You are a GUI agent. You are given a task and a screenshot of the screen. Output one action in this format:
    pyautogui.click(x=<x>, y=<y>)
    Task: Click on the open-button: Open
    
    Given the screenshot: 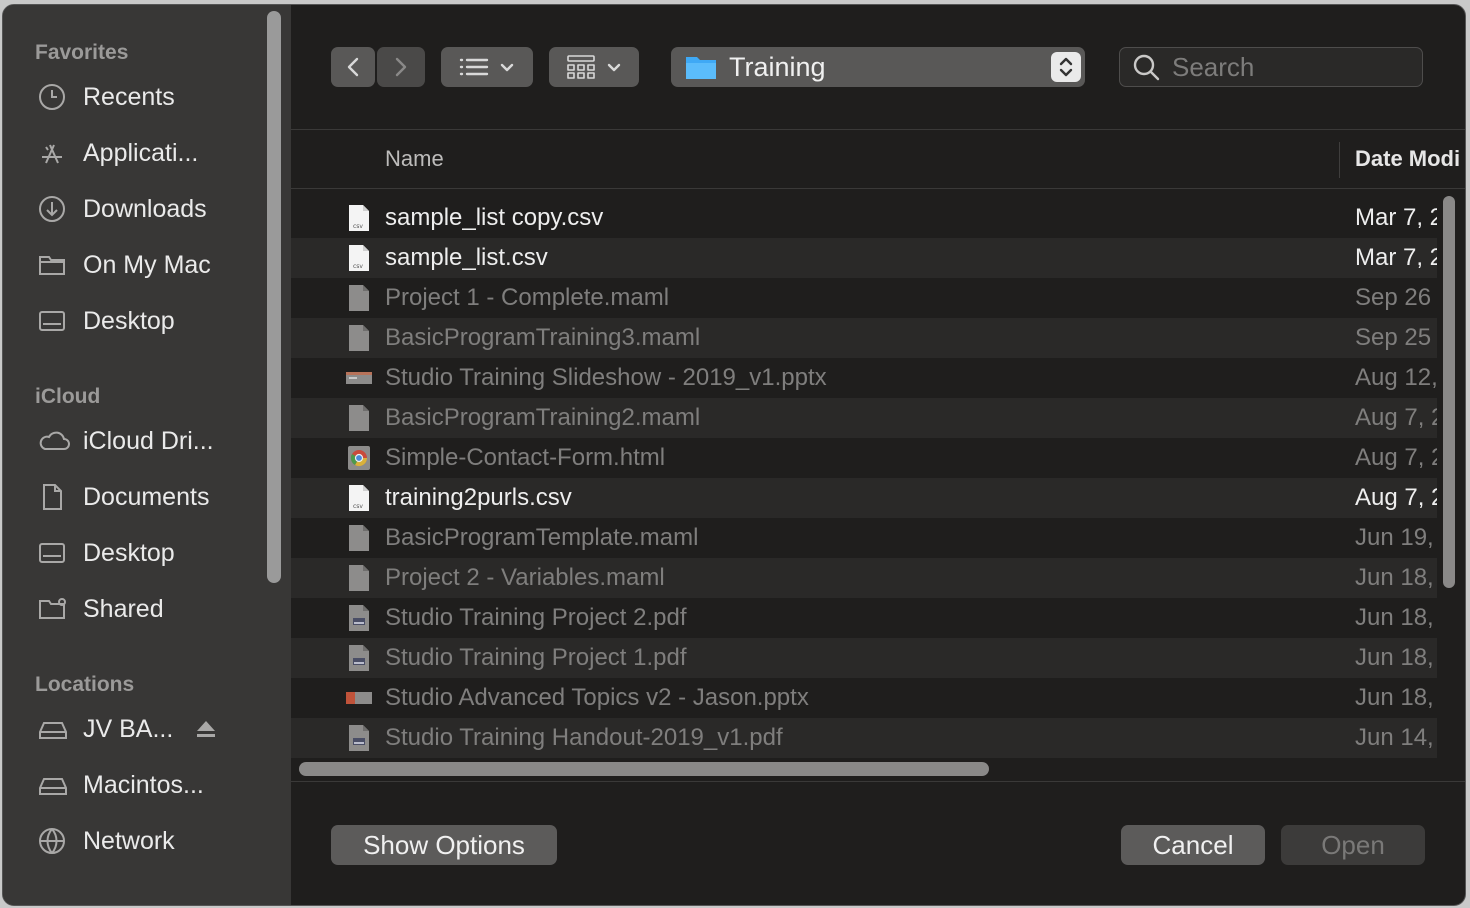 What is the action you would take?
    pyautogui.click(x=1353, y=845)
    